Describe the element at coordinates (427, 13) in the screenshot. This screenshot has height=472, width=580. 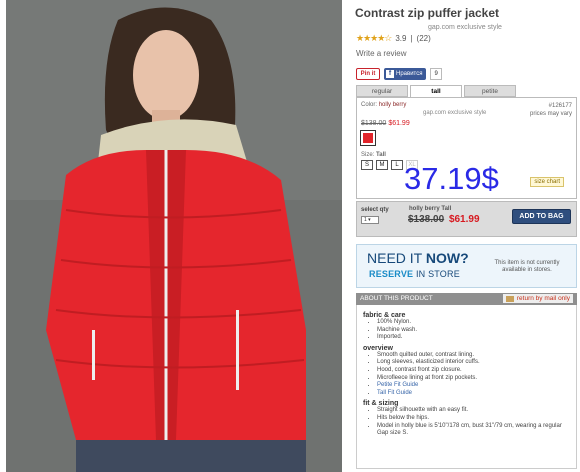
I see `product-title: Contrast zip puffer jacket` at that location.